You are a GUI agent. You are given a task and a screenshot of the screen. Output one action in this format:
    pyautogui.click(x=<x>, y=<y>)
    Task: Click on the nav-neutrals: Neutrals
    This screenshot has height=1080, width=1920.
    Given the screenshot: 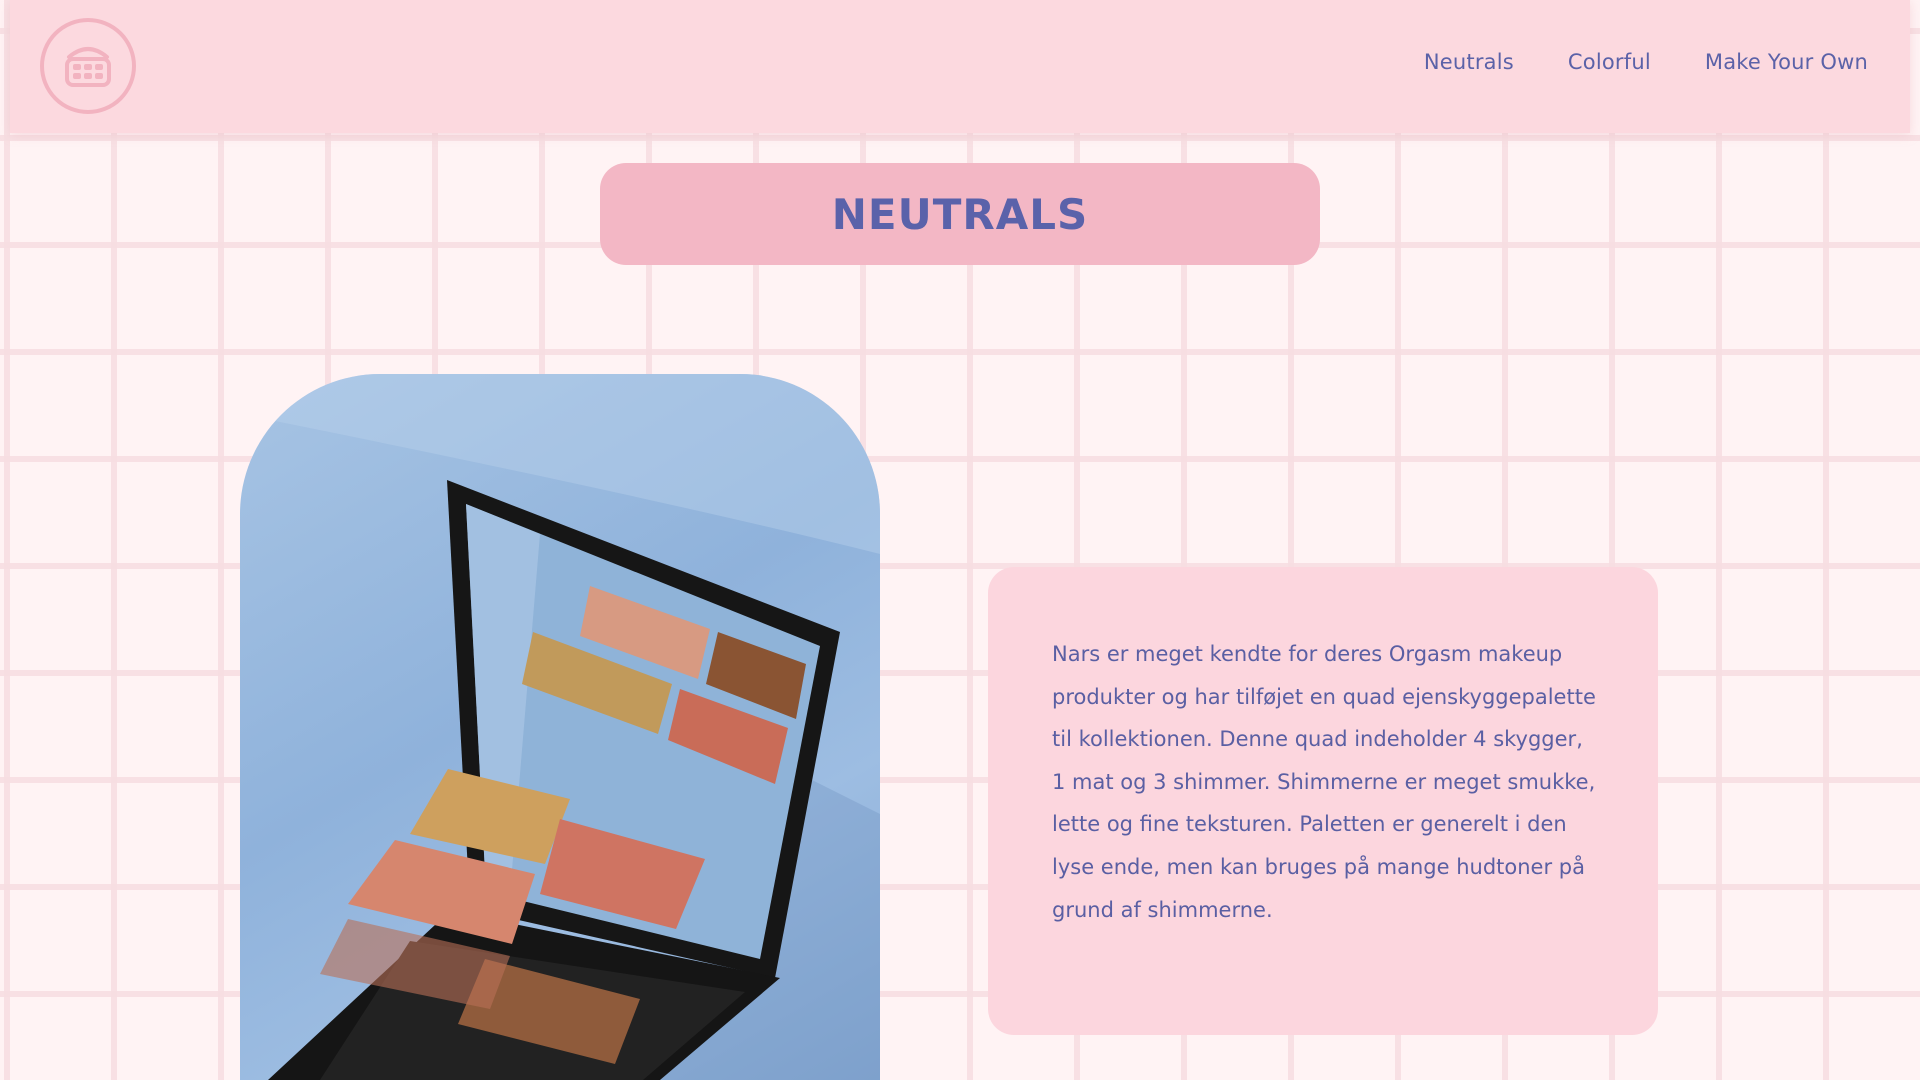 What is the action you would take?
    pyautogui.click(x=1469, y=62)
    